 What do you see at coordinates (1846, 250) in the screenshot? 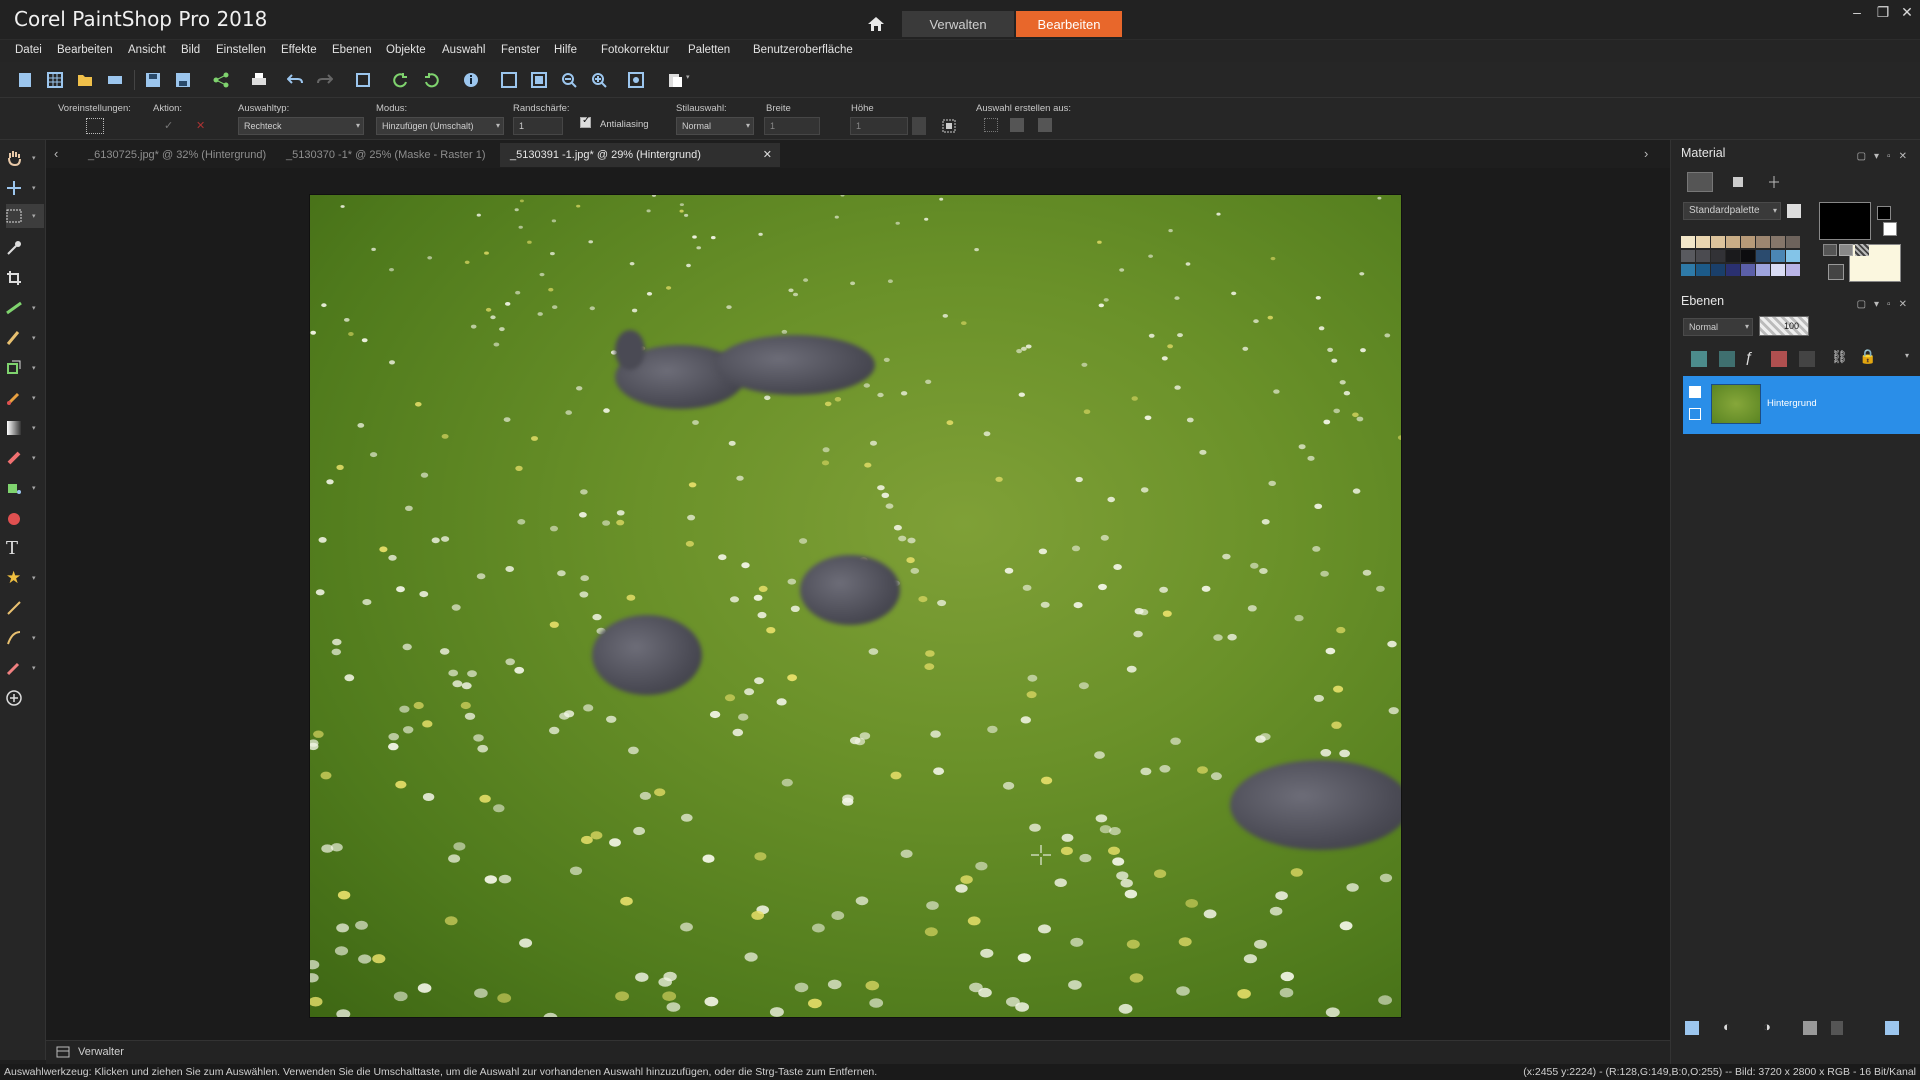
I see `gradient-toggle` at bounding box center [1846, 250].